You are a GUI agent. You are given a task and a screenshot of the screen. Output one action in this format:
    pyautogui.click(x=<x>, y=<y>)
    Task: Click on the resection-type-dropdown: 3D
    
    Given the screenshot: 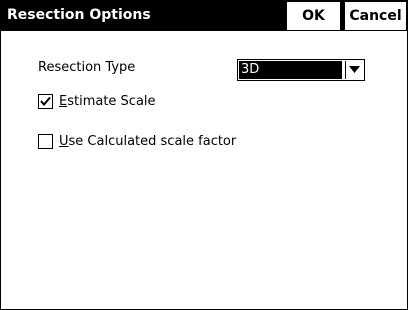 What is the action you would take?
    pyautogui.click(x=301, y=70)
    